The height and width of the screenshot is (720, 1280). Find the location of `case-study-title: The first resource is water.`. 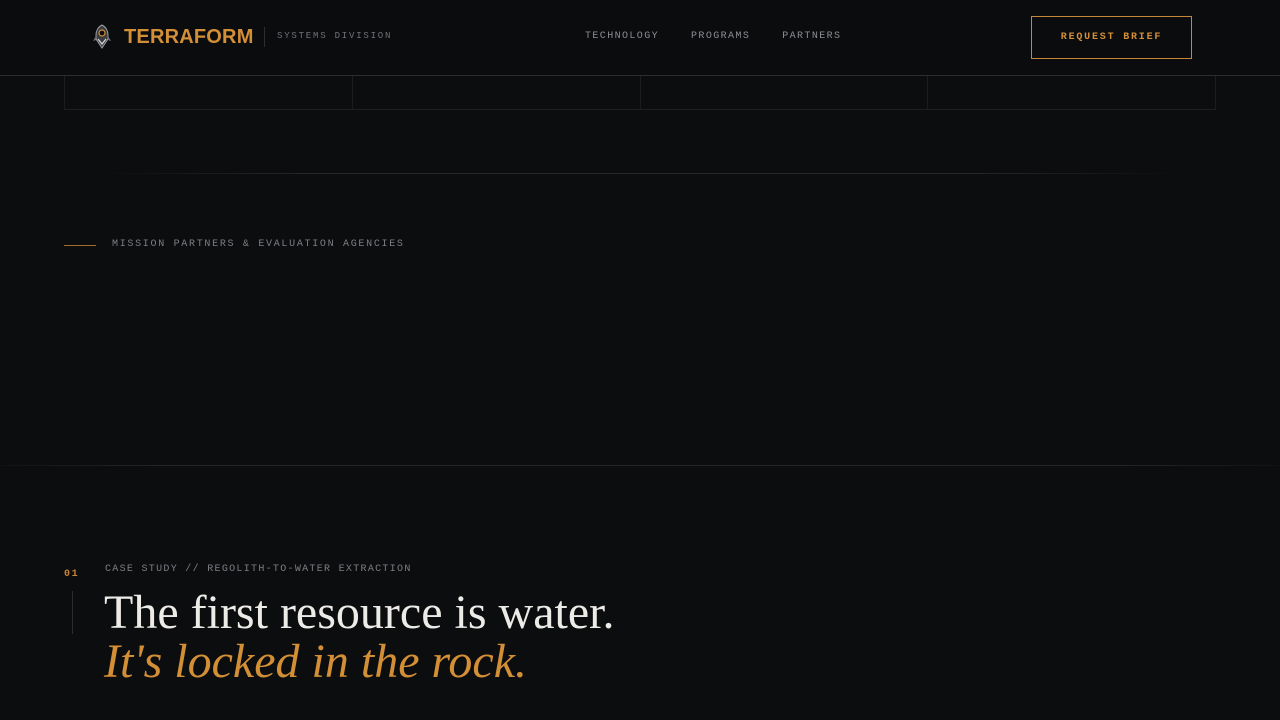

case-study-title: The first resource is water. is located at coordinates (359, 612).